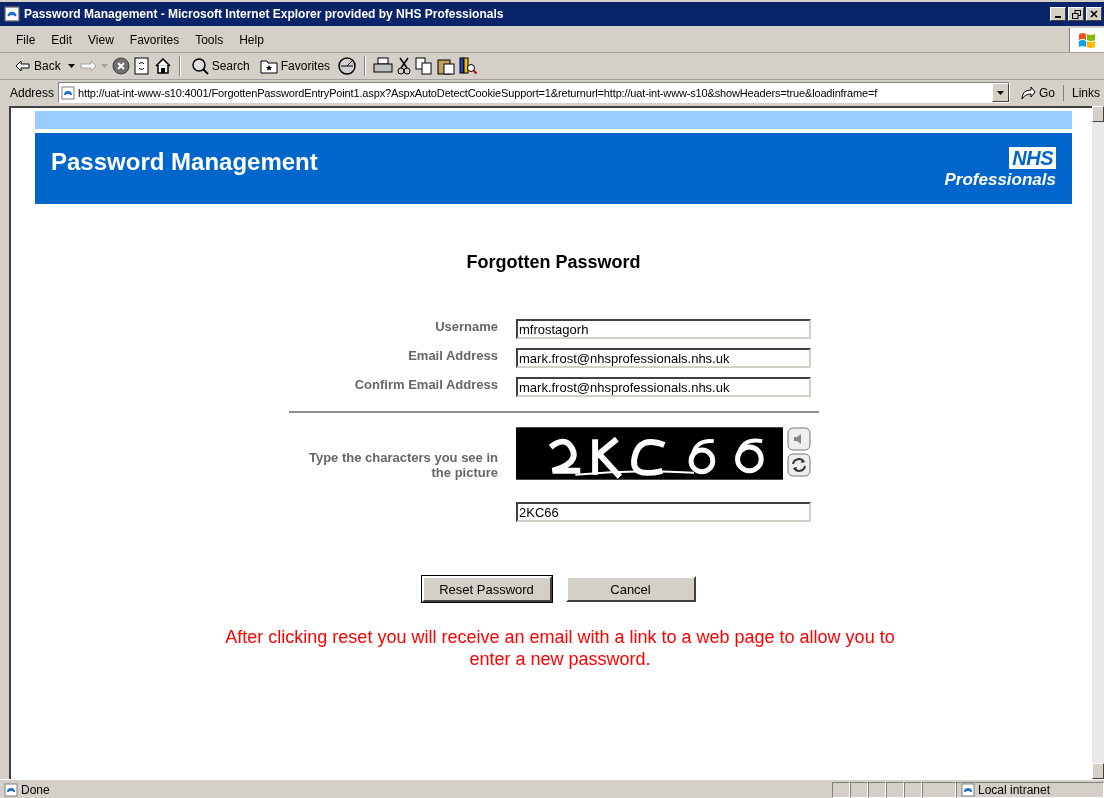 This screenshot has height=798, width=1104. Describe the element at coordinates (220, 66) in the screenshot. I see `search-button: Search` at that location.